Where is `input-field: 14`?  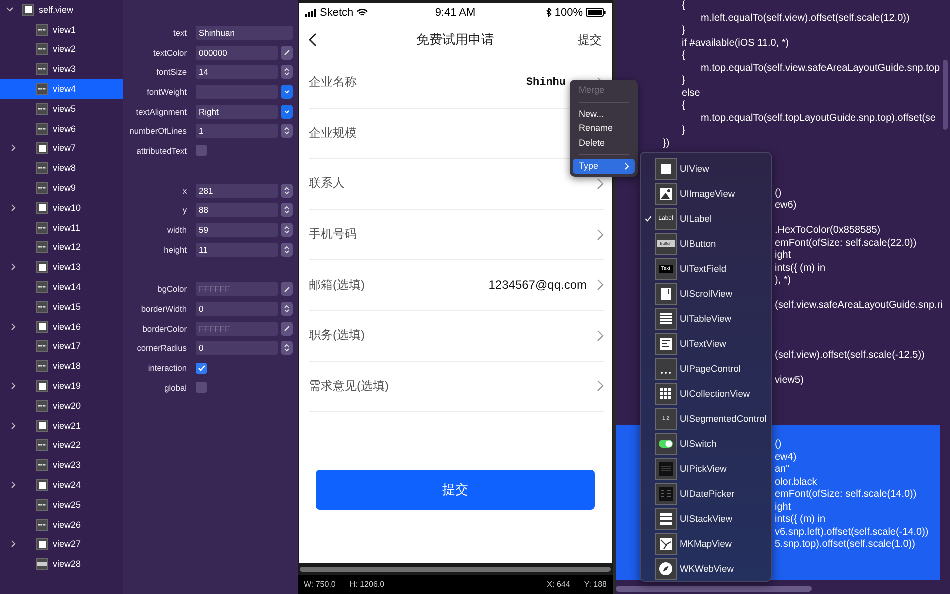
input-field: 14 is located at coordinates (237, 72).